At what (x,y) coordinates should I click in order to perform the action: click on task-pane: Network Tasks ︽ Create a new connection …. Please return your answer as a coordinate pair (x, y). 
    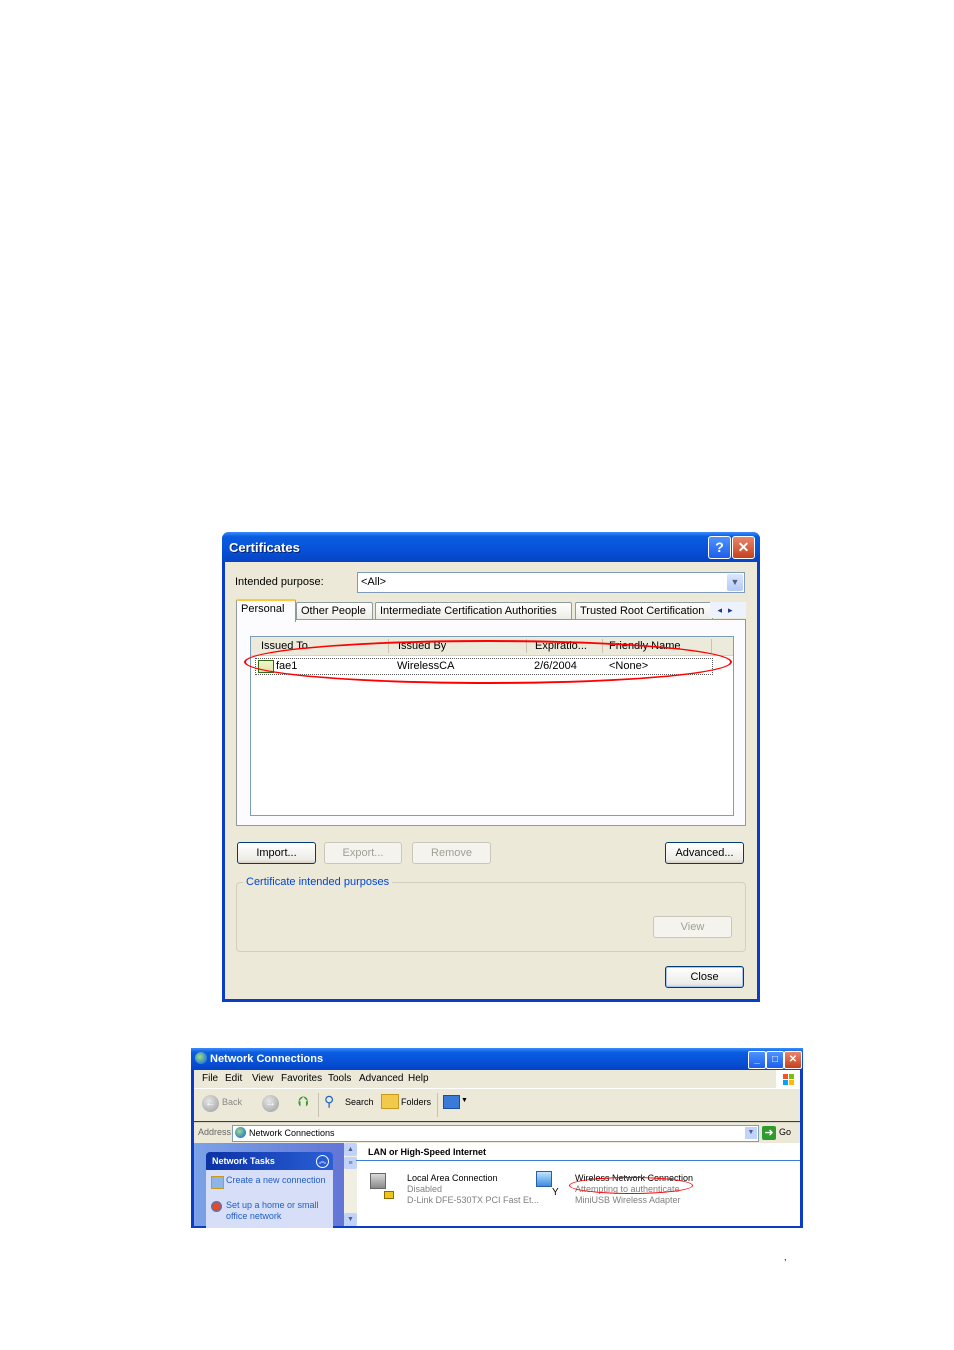
    Looking at the image, I should click on (269, 1185).